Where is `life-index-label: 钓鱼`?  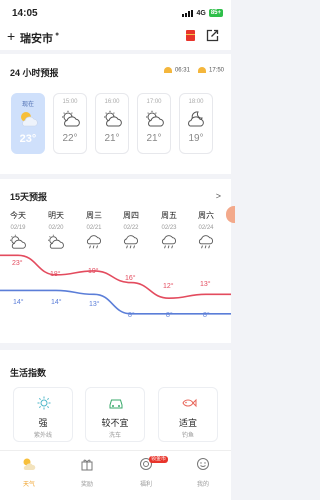
life-index-label: 钓鱼 is located at coordinates (187, 436).